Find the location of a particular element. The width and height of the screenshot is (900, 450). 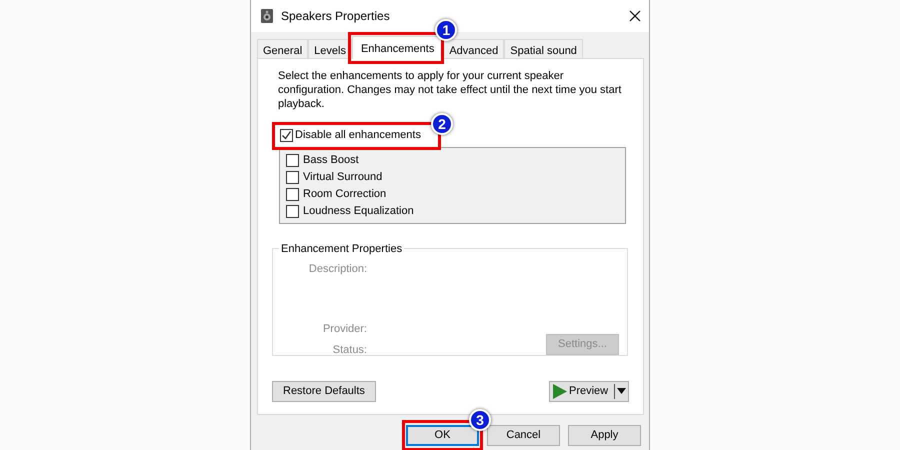

play-icon is located at coordinates (559, 391).